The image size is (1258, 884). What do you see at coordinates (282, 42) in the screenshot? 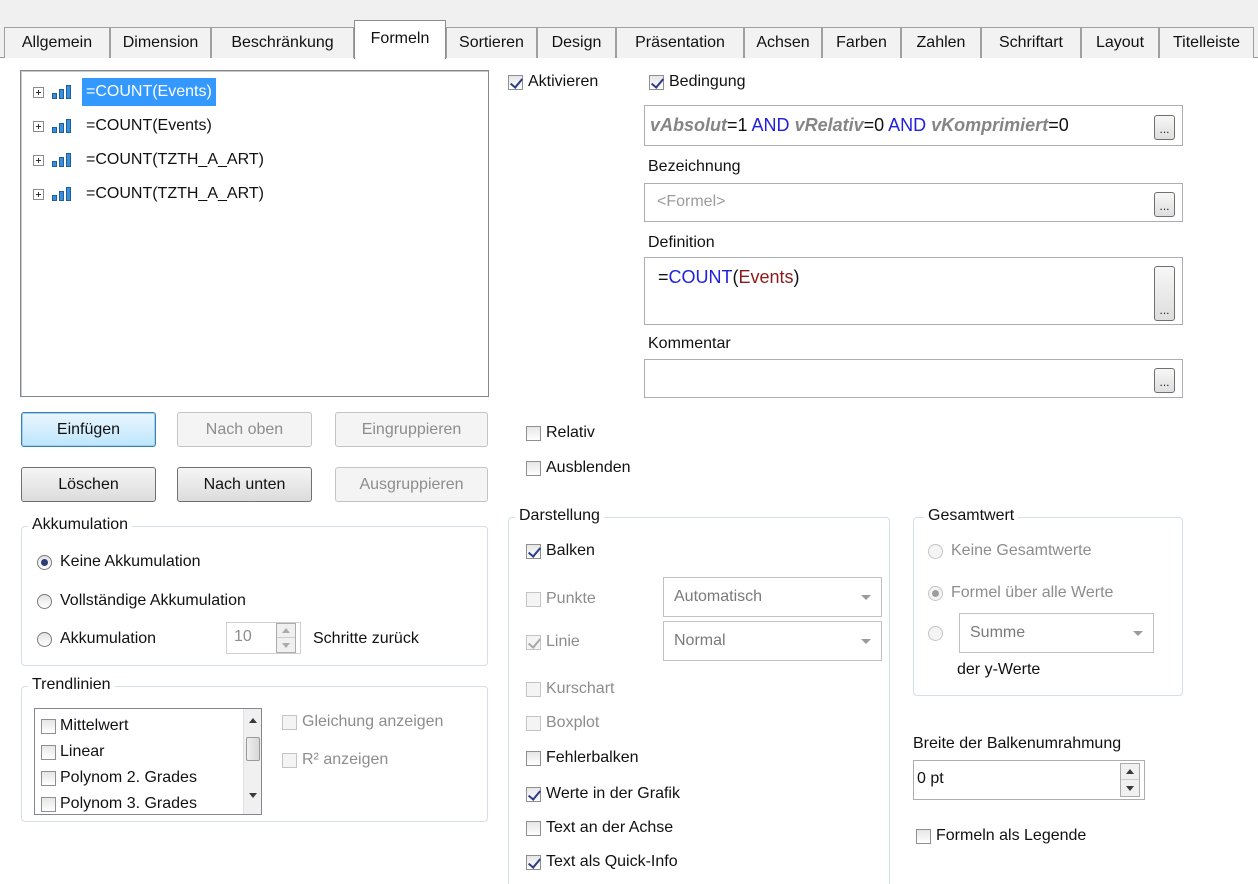
I see `tab-beschraenkung: Beschränkung` at bounding box center [282, 42].